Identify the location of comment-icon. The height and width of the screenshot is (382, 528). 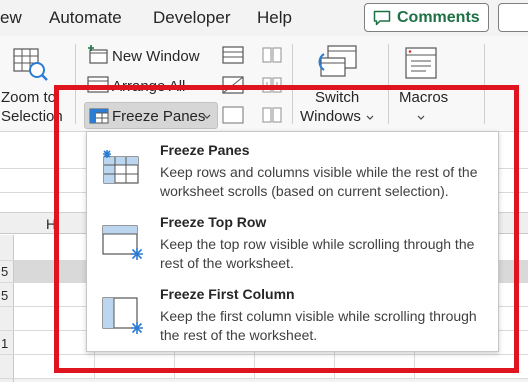
(382, 17).